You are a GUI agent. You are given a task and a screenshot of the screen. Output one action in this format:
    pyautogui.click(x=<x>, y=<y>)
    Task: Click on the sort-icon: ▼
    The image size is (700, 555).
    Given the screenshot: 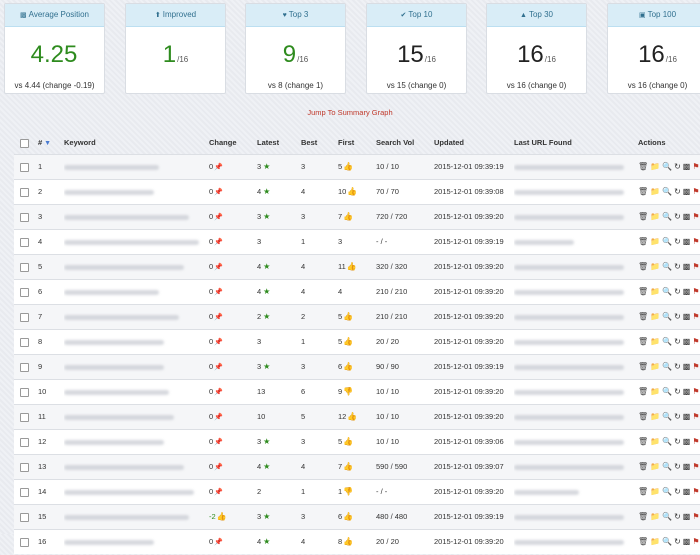 What is the action you would take?
    pyautogui.click(x=47, y=143)
    